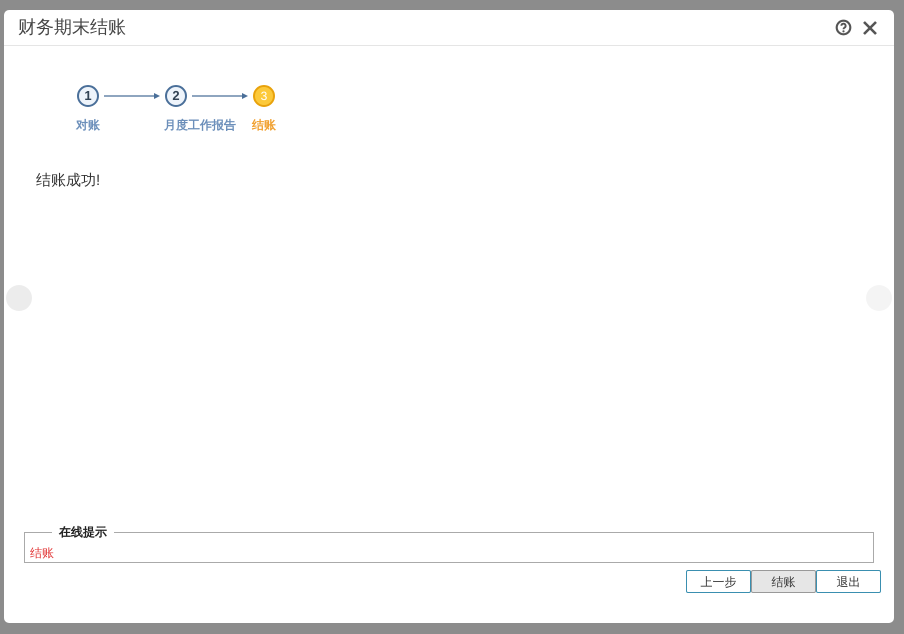 This screenshot has height=634, width=904. Describe the element at coordinates (88, 96) in the screenshot. I see `step-number: 1` at that location.